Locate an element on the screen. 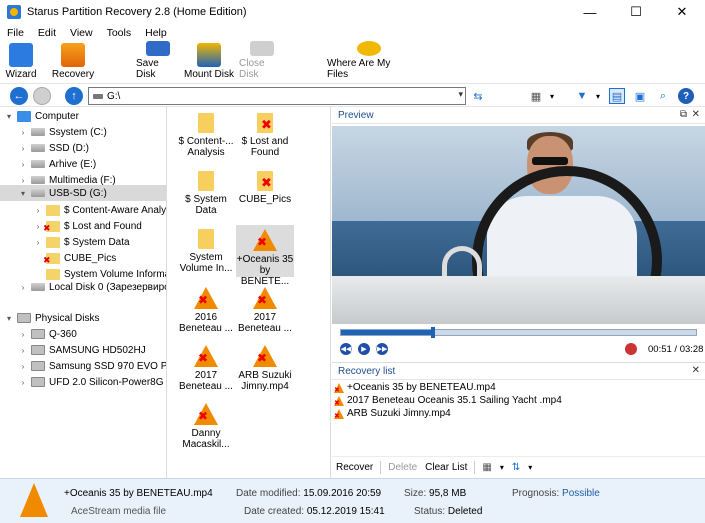  clear-list-button: Clear List is located at coordinates (446, 467).